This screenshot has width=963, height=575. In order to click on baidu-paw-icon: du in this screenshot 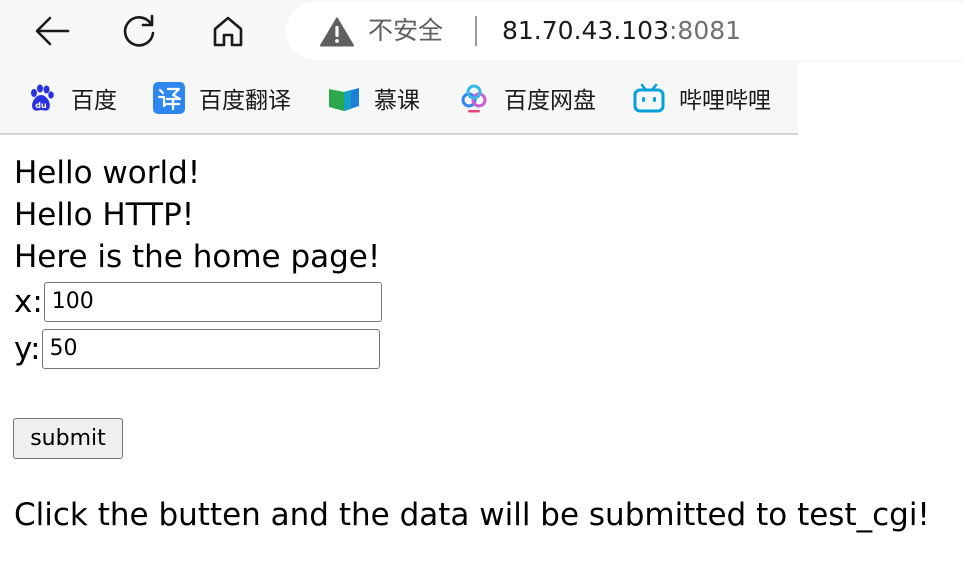, I will do `click(42, 97)`.